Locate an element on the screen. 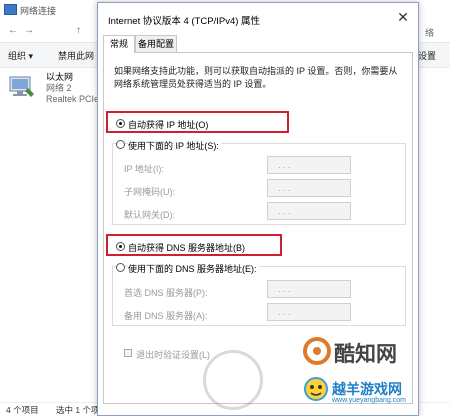 This screenshot has width=450, height=416. watermark-logo-icon is located at coordinates (317, 351).